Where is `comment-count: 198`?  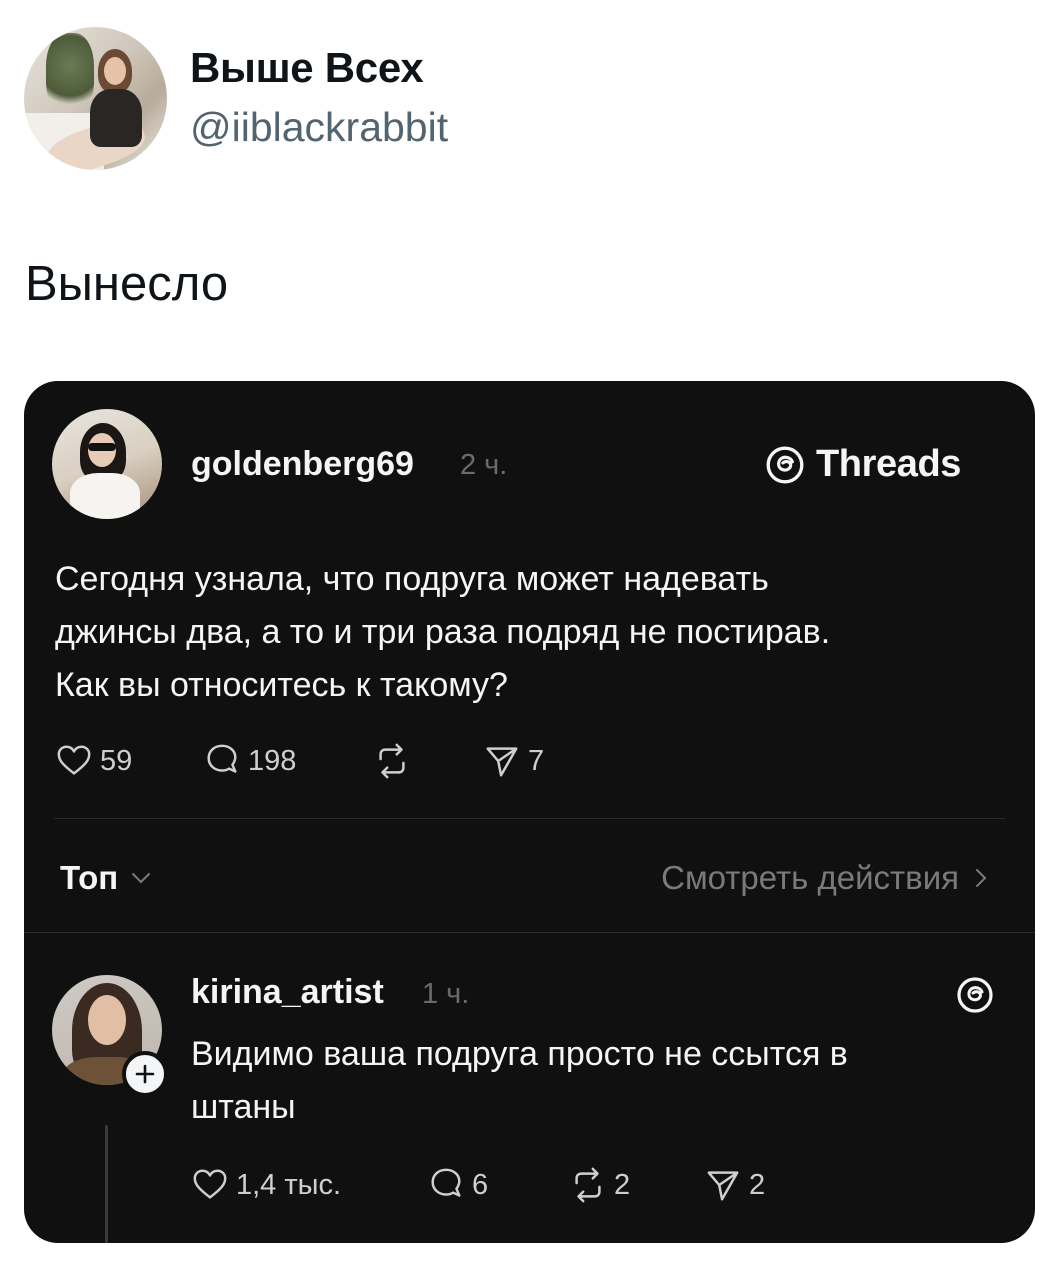 comment-count: 198 is located at coordinates (272, 760).